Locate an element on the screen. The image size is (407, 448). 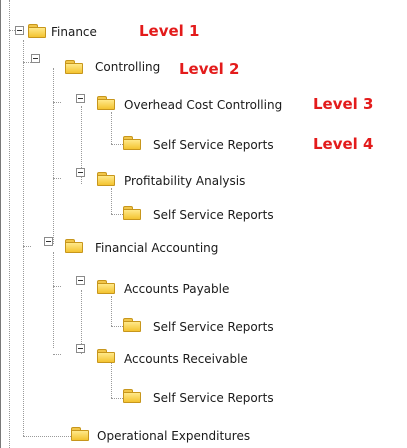
tree-node-operational-expenditures: Operational Expenditures is located at coordinates (186, 436).